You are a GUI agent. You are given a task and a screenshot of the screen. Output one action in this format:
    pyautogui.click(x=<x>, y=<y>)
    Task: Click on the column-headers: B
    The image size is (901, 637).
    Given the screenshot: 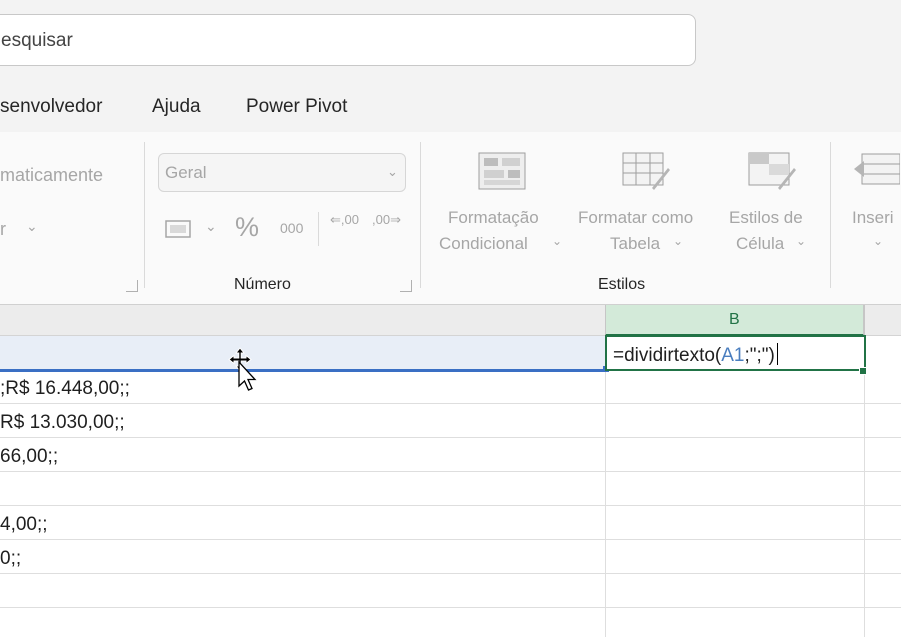 What is the action you would take?
    pyautogui.click(x=450, y=320)
    